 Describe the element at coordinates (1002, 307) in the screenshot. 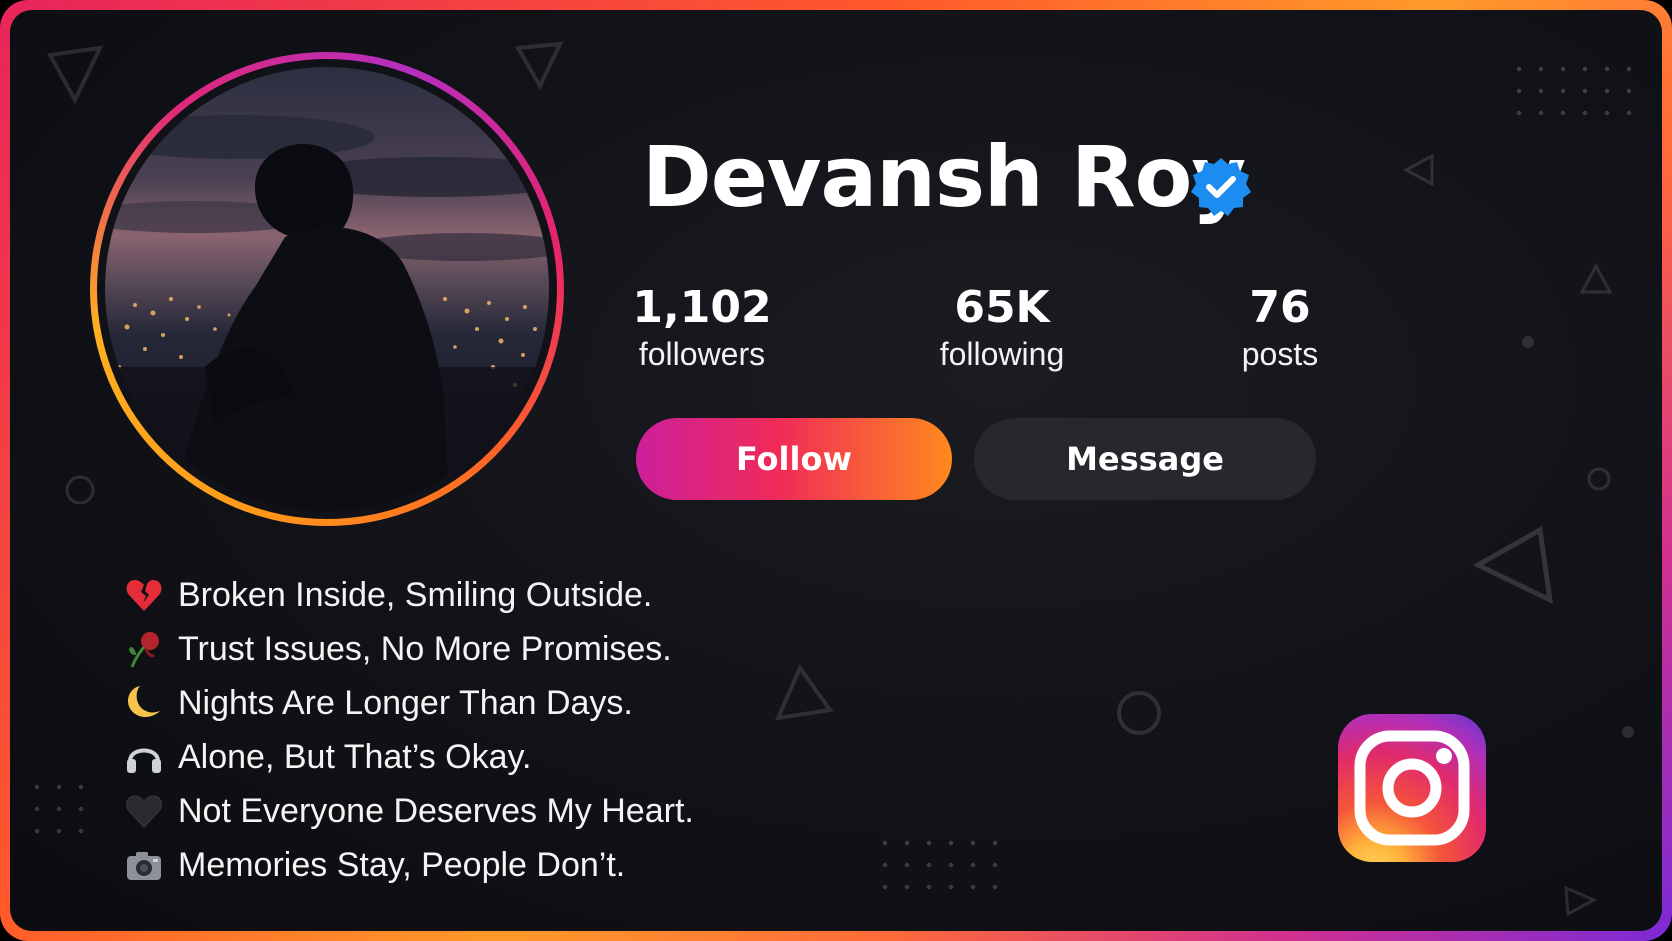

I see `following-count: 65K` at that location.